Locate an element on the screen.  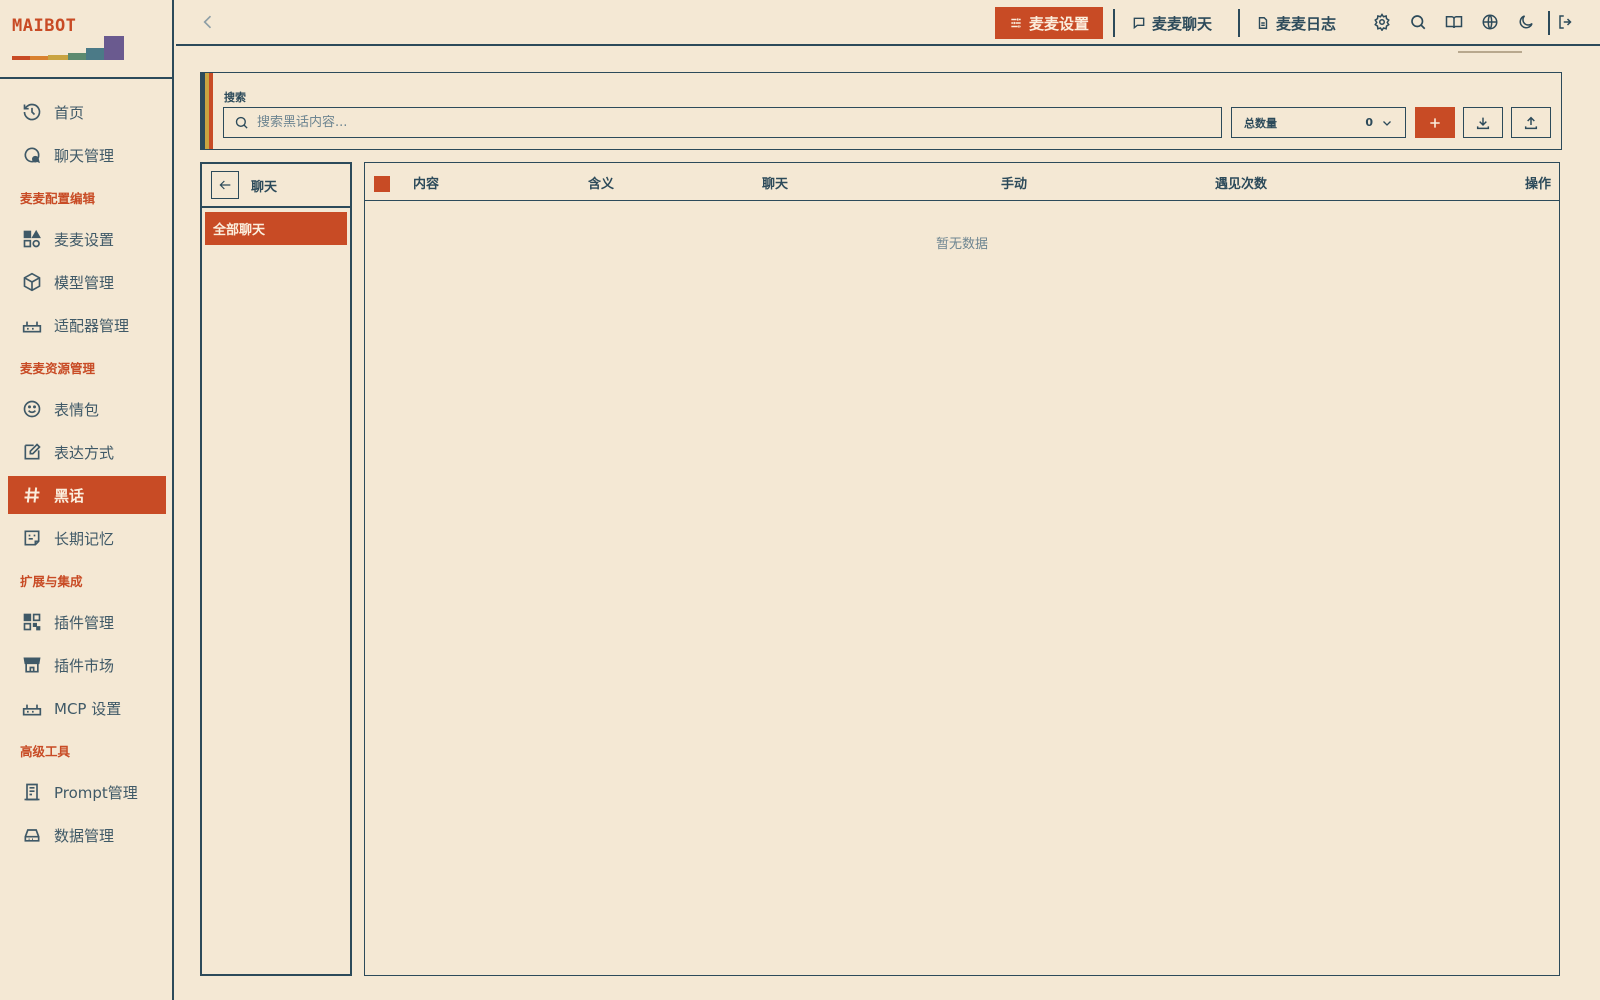
section-resource-manage: 麦麦资源管理 is located at coordinates (58, 368).